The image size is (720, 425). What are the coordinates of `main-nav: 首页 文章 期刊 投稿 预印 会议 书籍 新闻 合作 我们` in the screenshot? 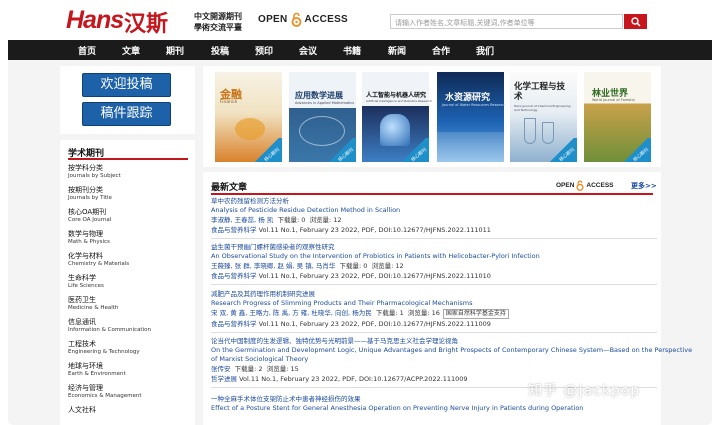 It's located at (360, 50).